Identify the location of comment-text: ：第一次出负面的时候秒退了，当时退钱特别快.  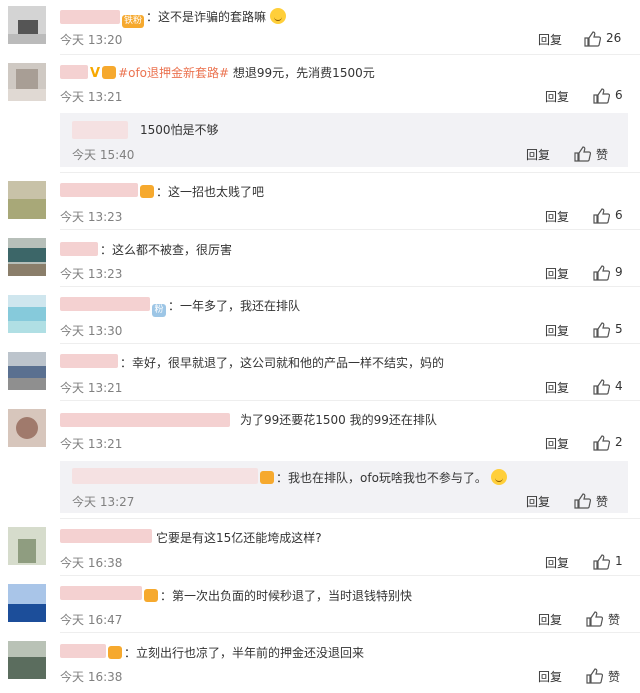
(278, 596).